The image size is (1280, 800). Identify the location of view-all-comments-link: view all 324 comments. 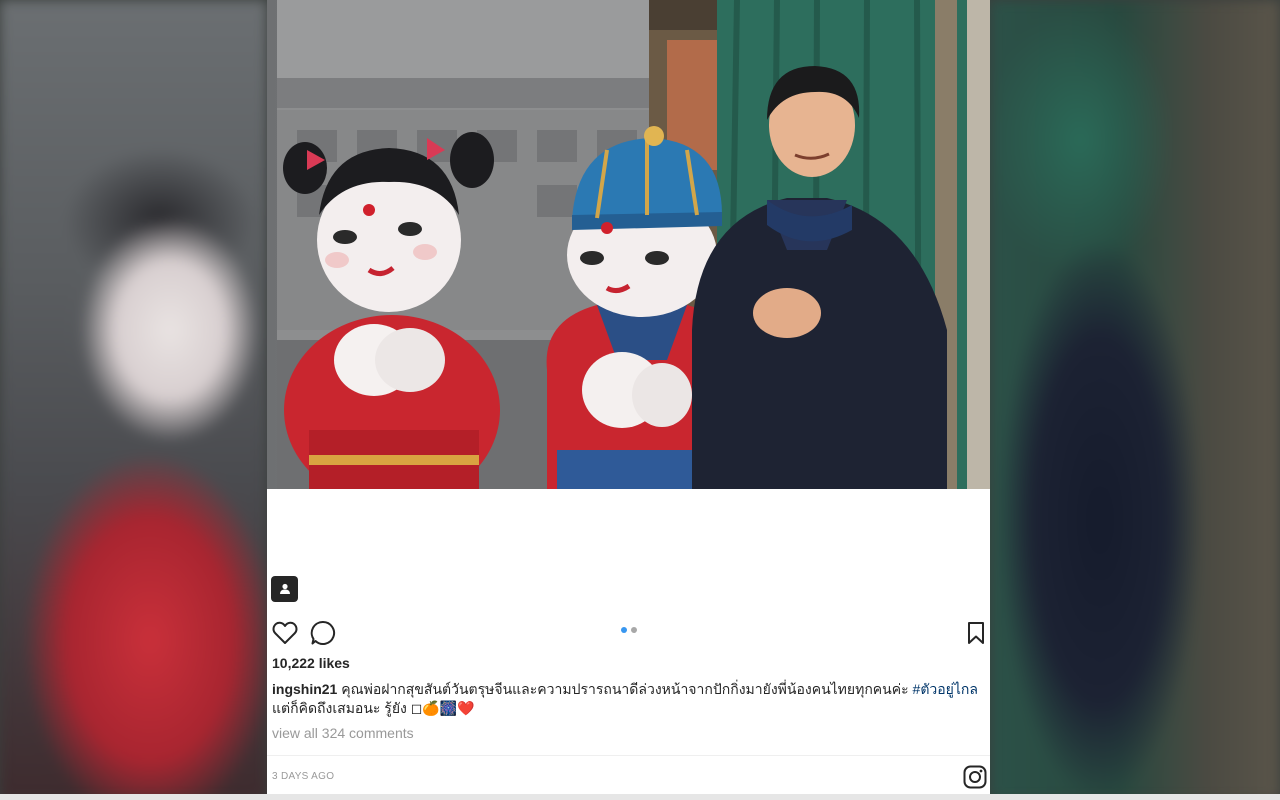
(343, 733).